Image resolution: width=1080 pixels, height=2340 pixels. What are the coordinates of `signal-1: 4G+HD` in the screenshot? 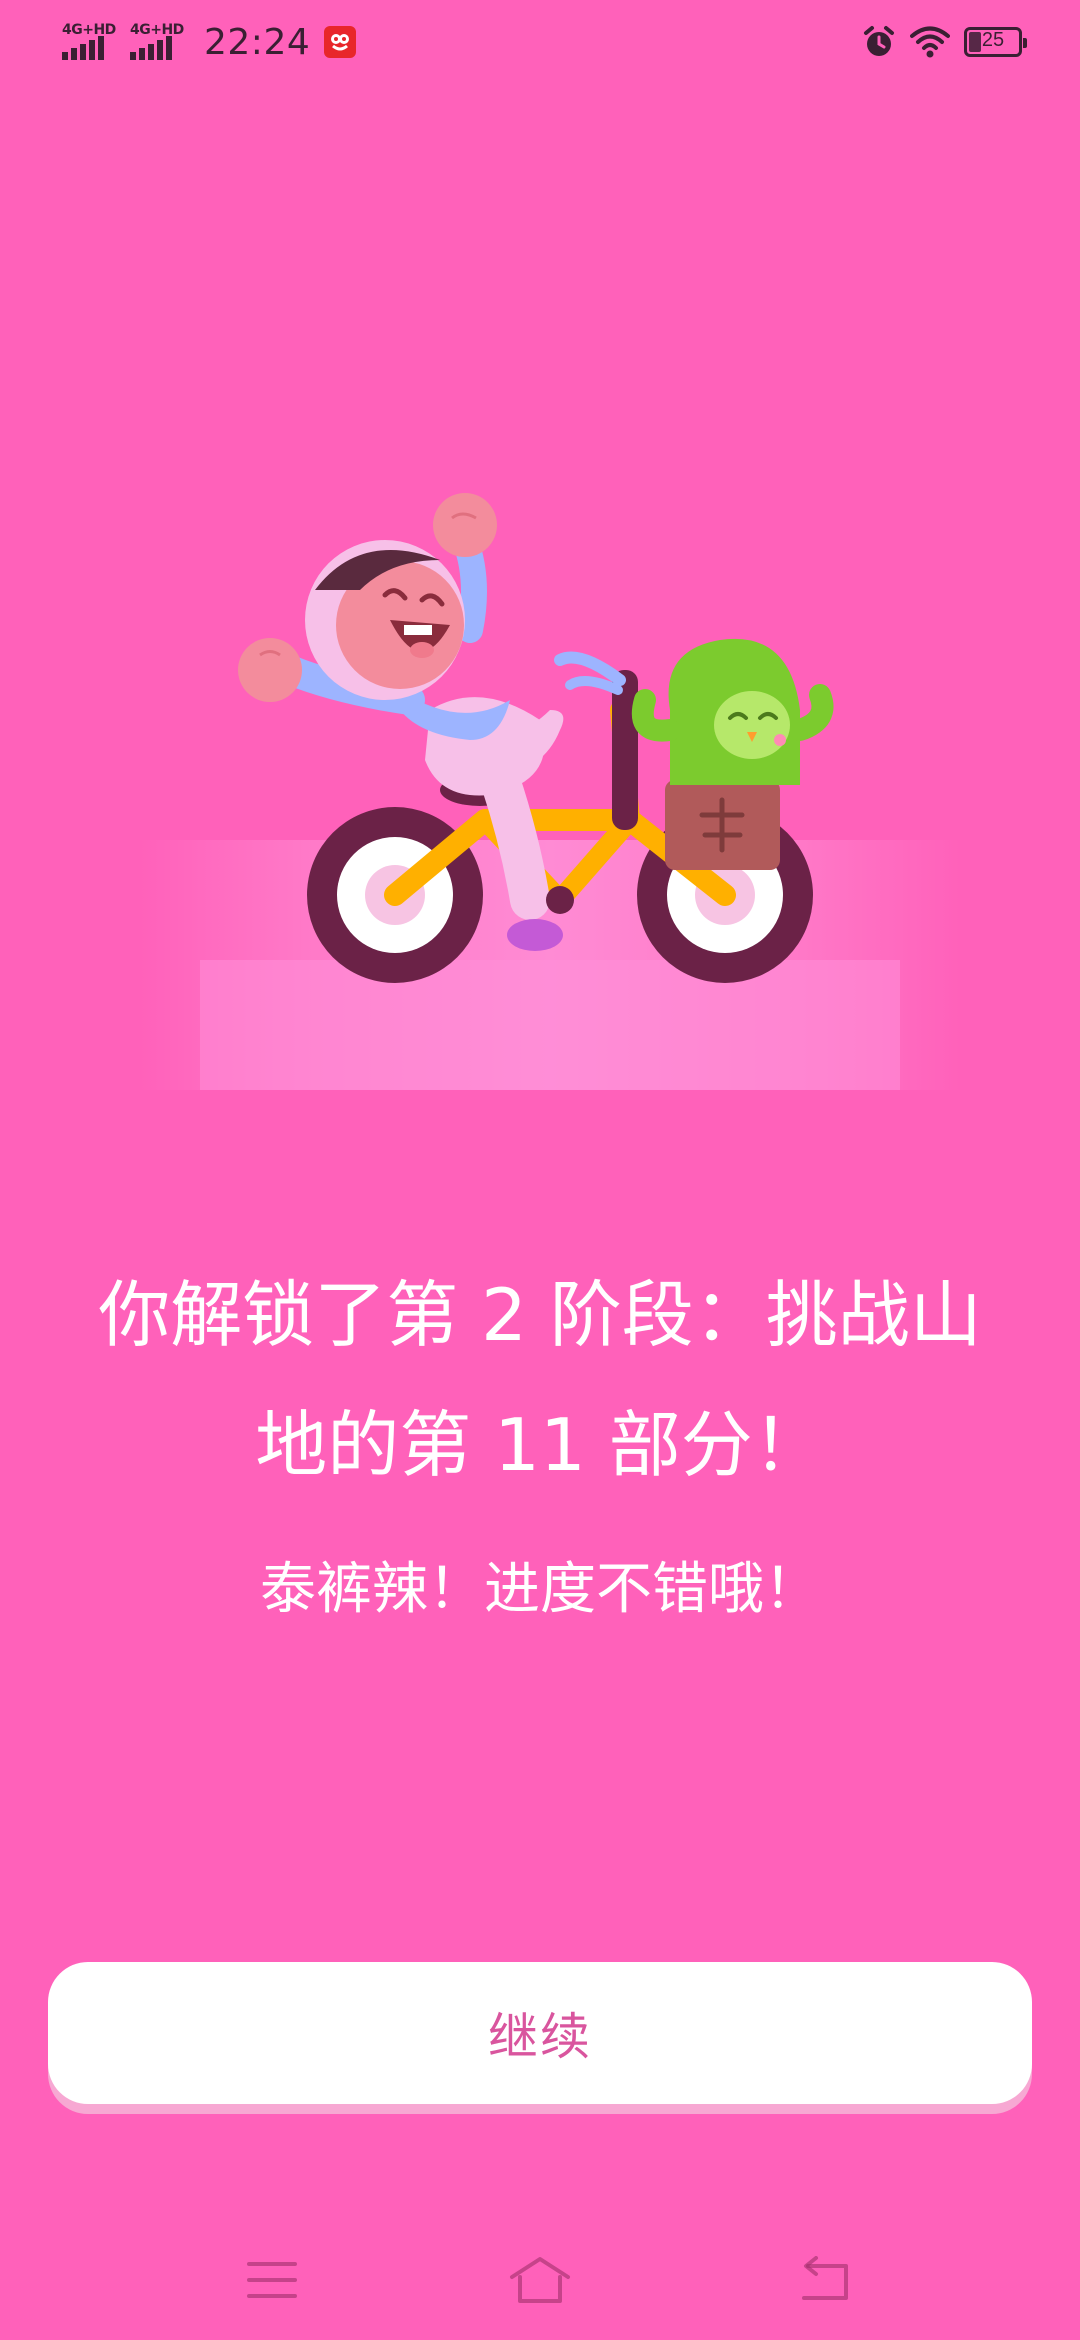 It's located at (93, 42).